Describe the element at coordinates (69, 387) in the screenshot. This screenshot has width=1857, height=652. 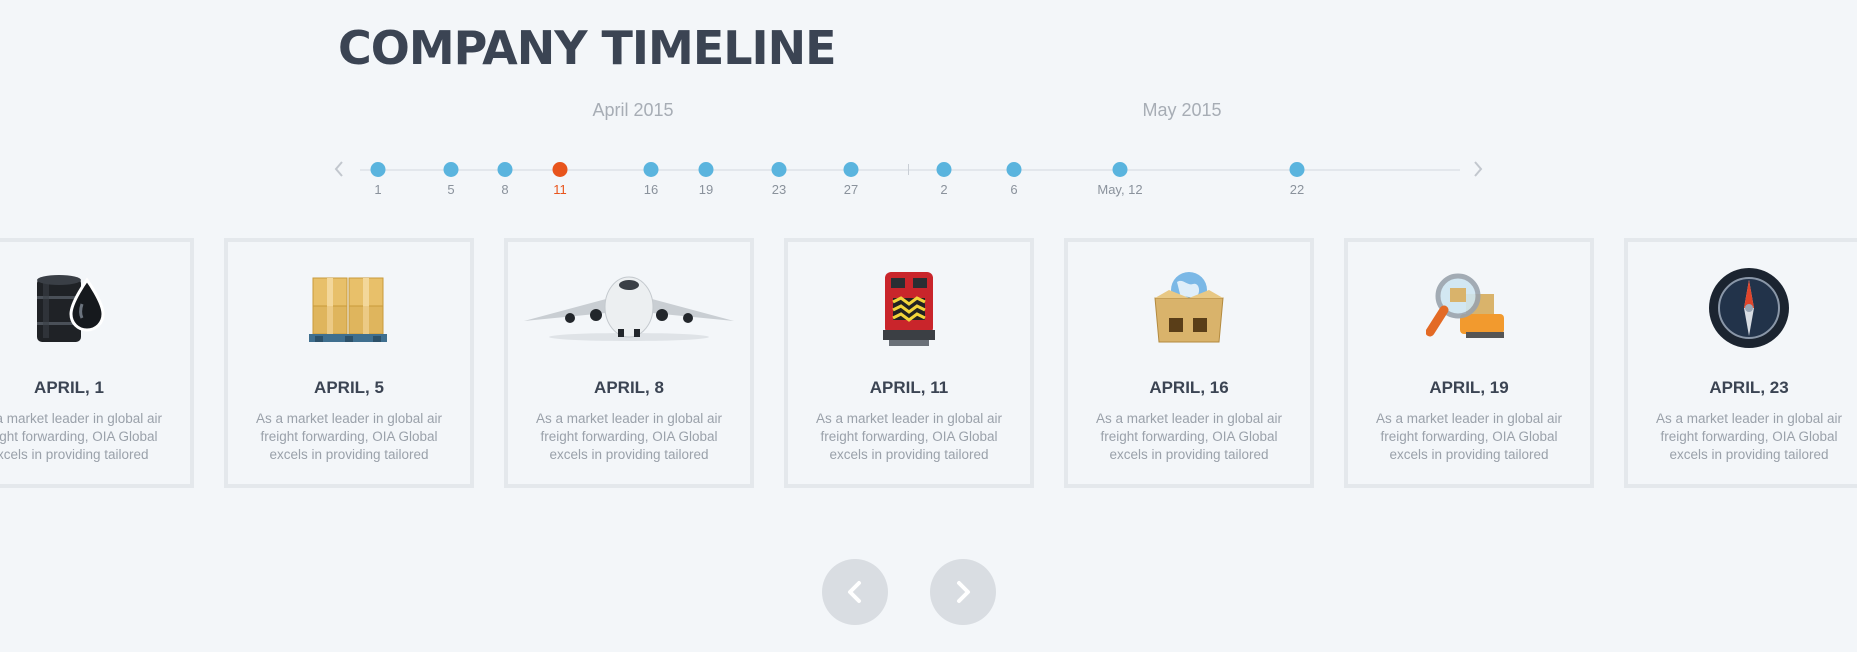
I see `card-date: APRIL, 1` at that location.